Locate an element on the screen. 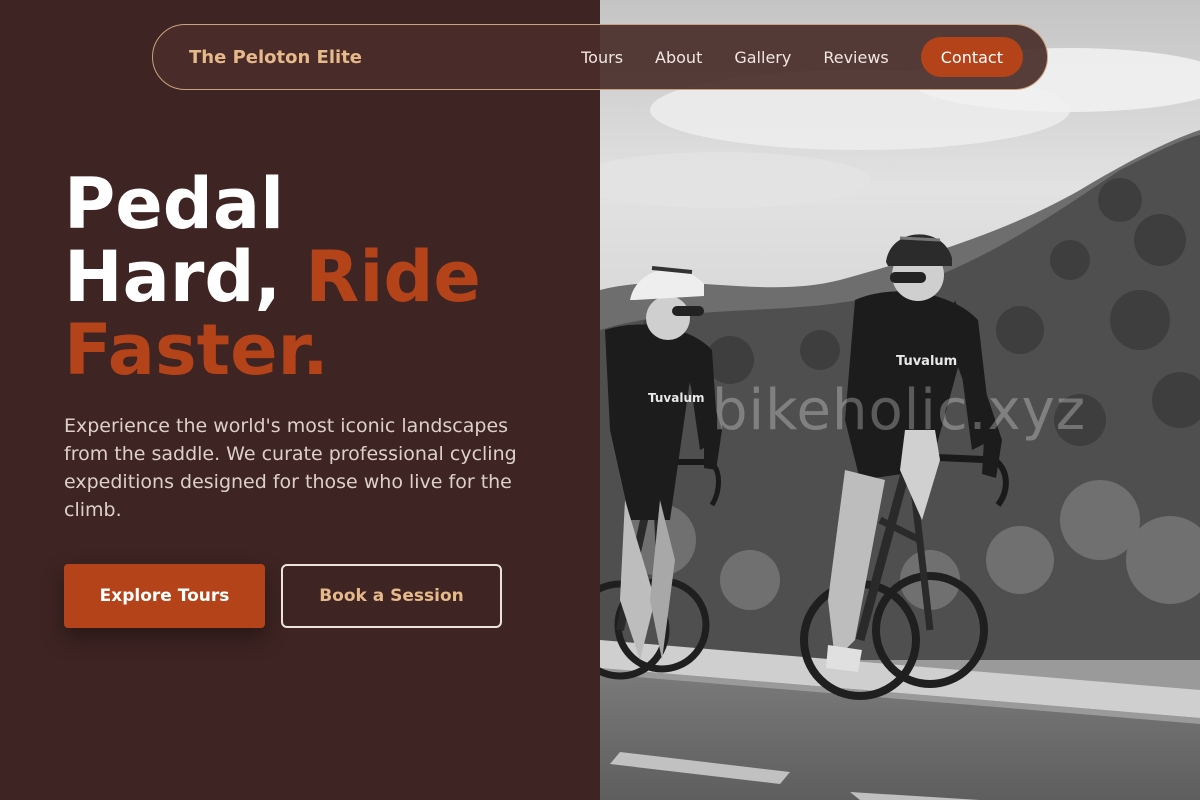  headline-accent-ride: Ride is located at coordinates (393, 277).